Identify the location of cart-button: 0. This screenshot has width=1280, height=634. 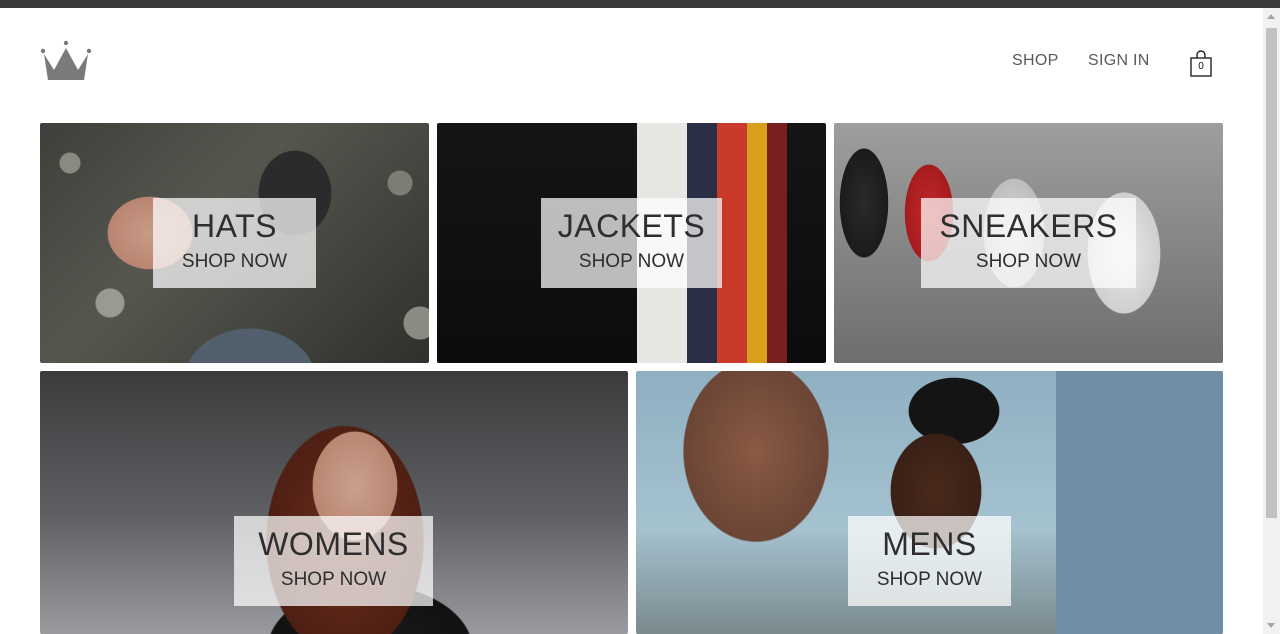
(1201, 64).